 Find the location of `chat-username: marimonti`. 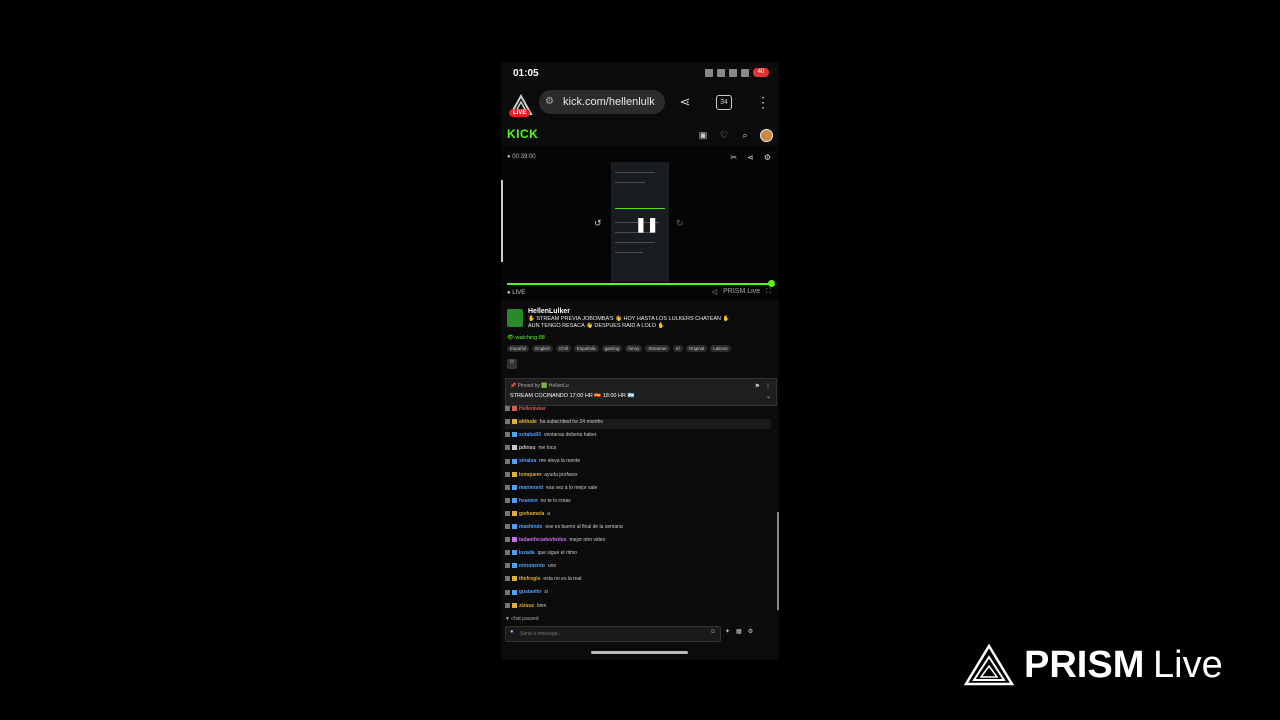

chat-username: marimonti is located at coordinates (531, 488).